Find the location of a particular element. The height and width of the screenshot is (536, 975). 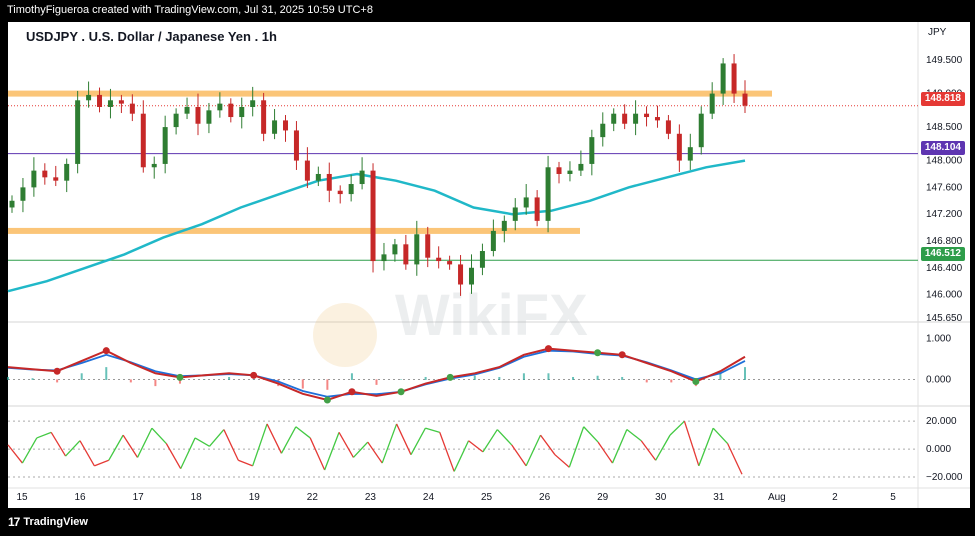

time-axis-tick: 5 is located at coordinates (893, 497).